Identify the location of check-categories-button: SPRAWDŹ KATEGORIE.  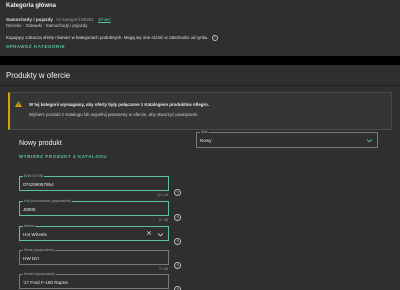
(200, 46).